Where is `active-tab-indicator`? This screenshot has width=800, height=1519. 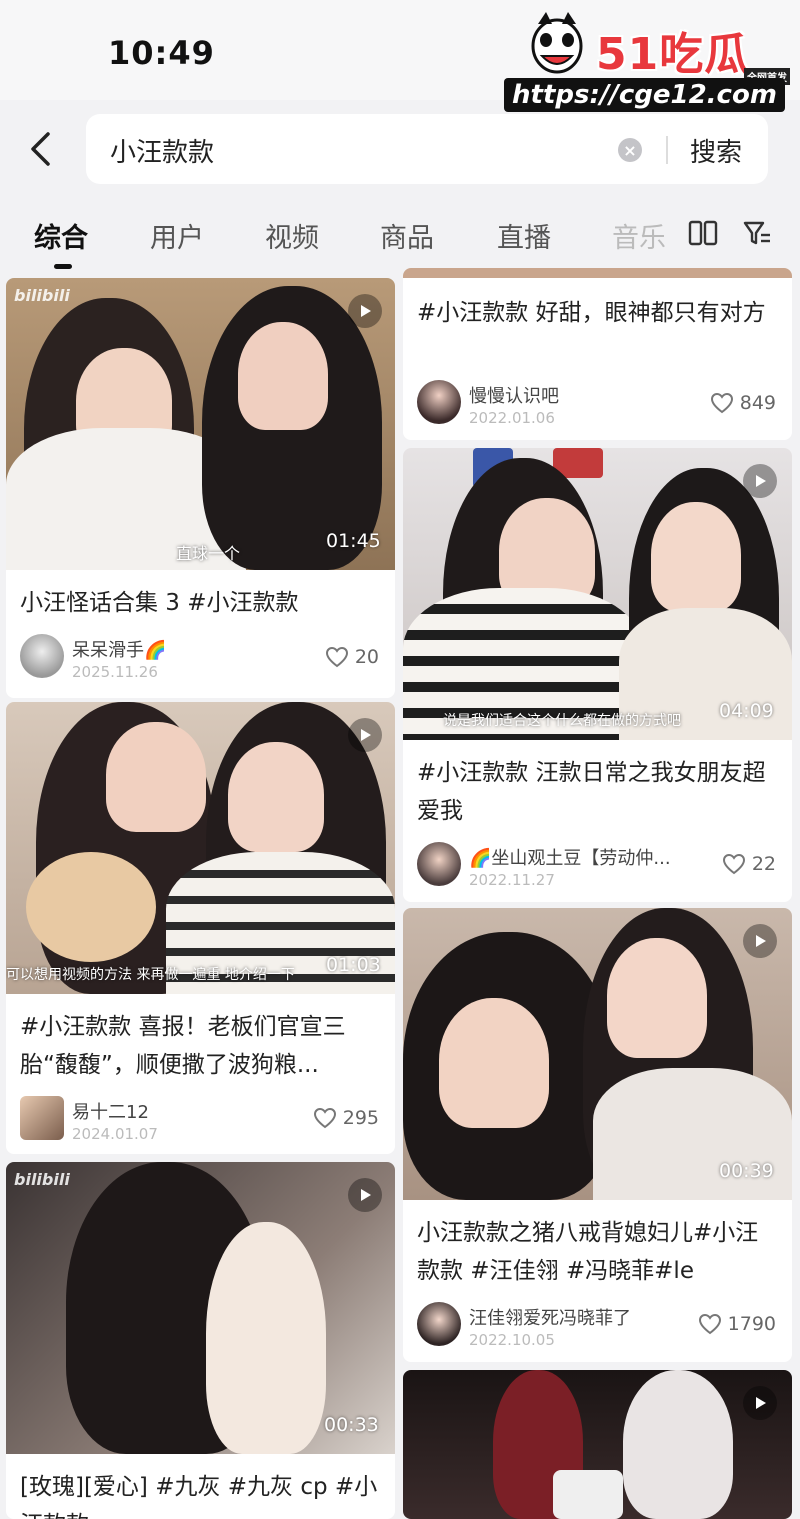
active-tab-indicator is located at coordinates (63, 266).